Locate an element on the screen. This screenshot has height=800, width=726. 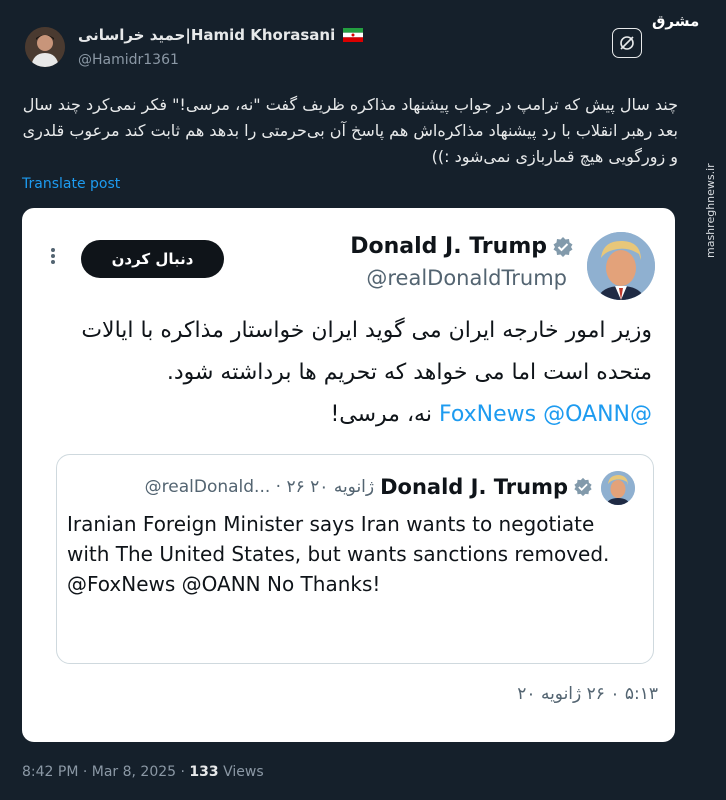
iran-flag-icon is located at coordinates (353, 35).